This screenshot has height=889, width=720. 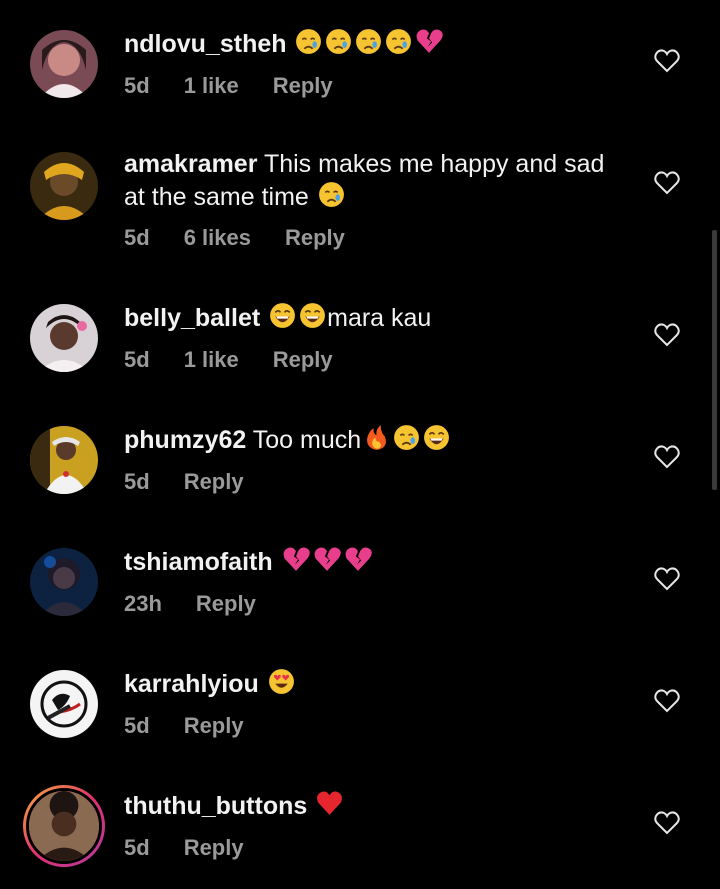 What do you see at coordinates (307, 440) in the screenshot?
I see `comment-body: Too much` at bounding box center [307, 440].